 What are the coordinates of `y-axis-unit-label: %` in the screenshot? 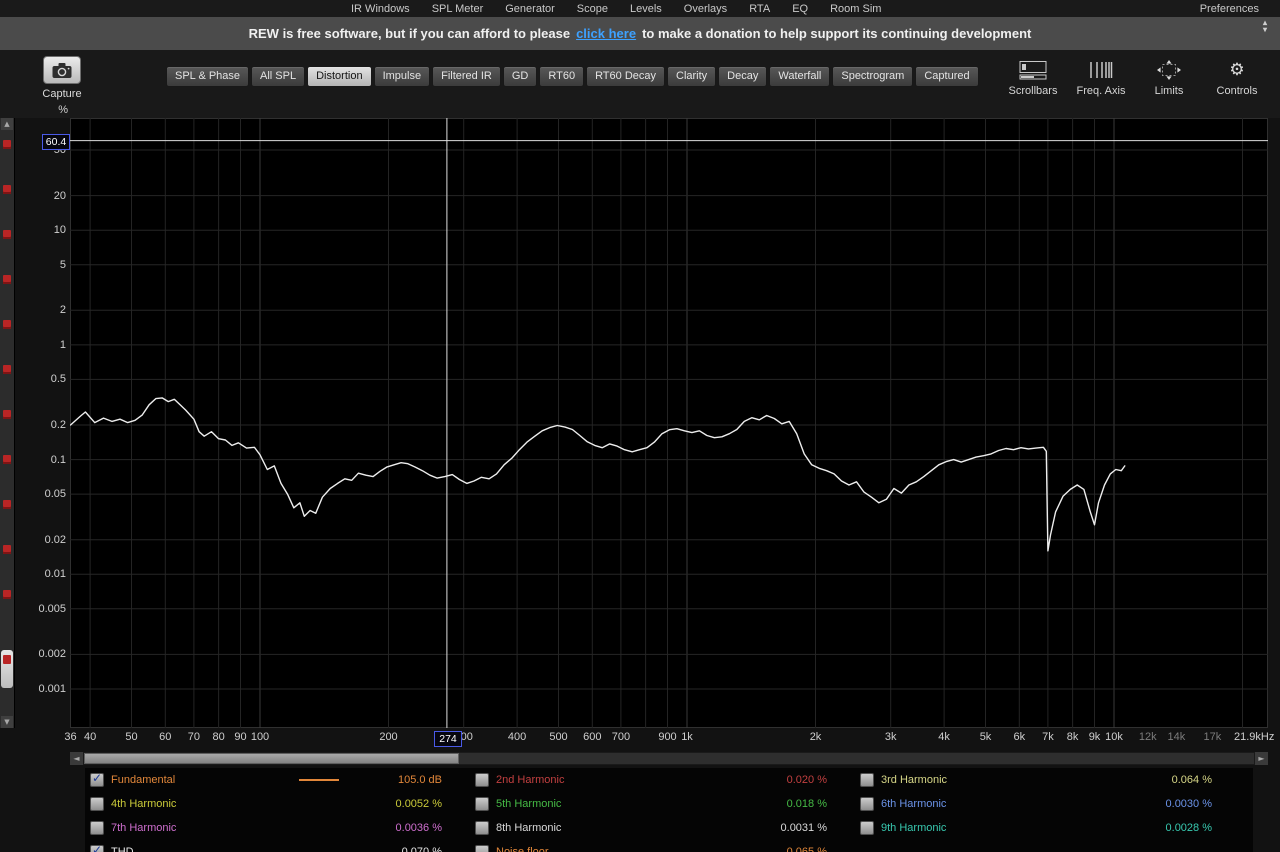 It's located at (63, 110).